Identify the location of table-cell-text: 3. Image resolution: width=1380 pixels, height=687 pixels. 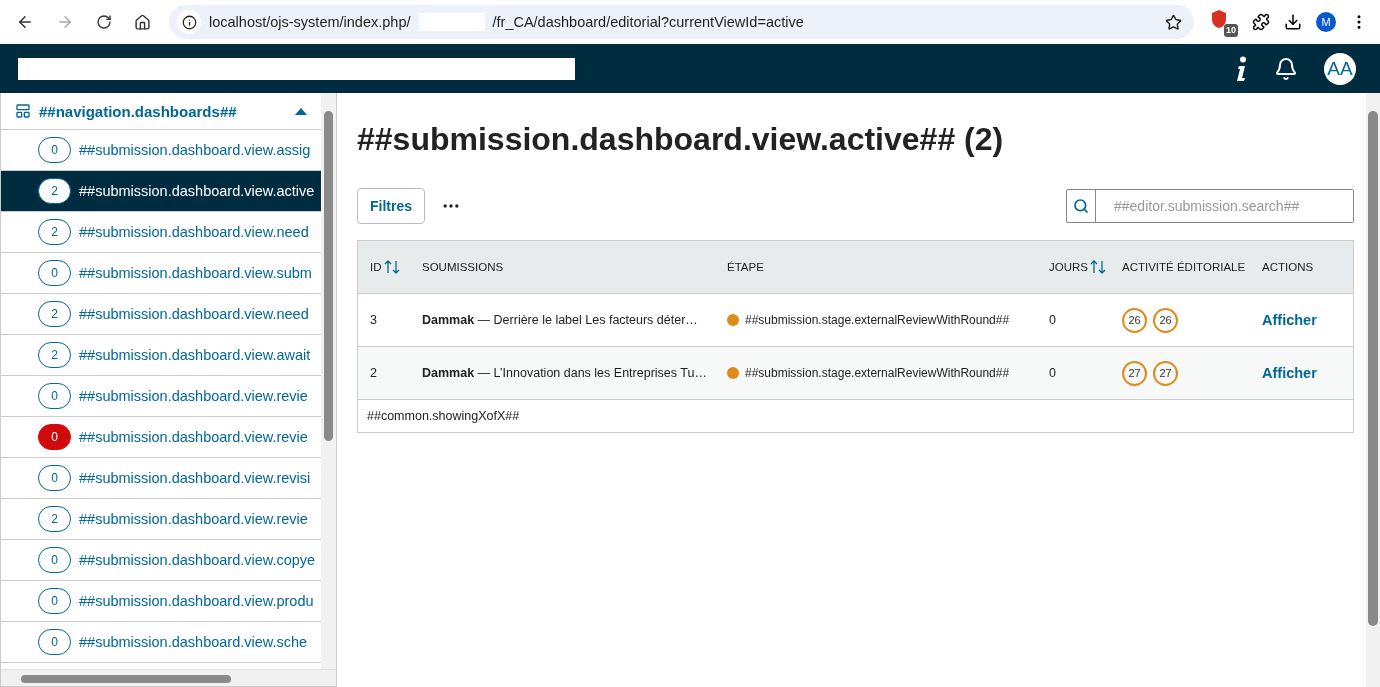
(373, 320).